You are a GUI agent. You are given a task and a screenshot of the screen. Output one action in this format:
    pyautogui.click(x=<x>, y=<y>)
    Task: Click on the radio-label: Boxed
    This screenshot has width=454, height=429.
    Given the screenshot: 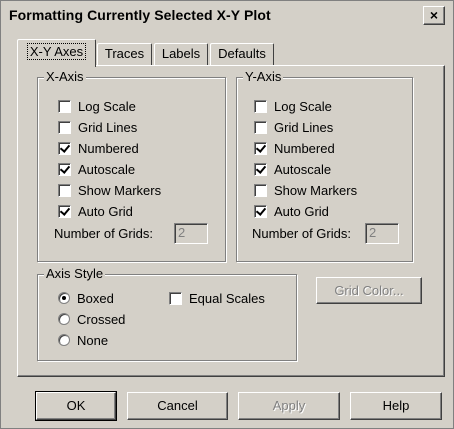 What is the action you would take?
    pyautogui.click(x=95, y=298)
    